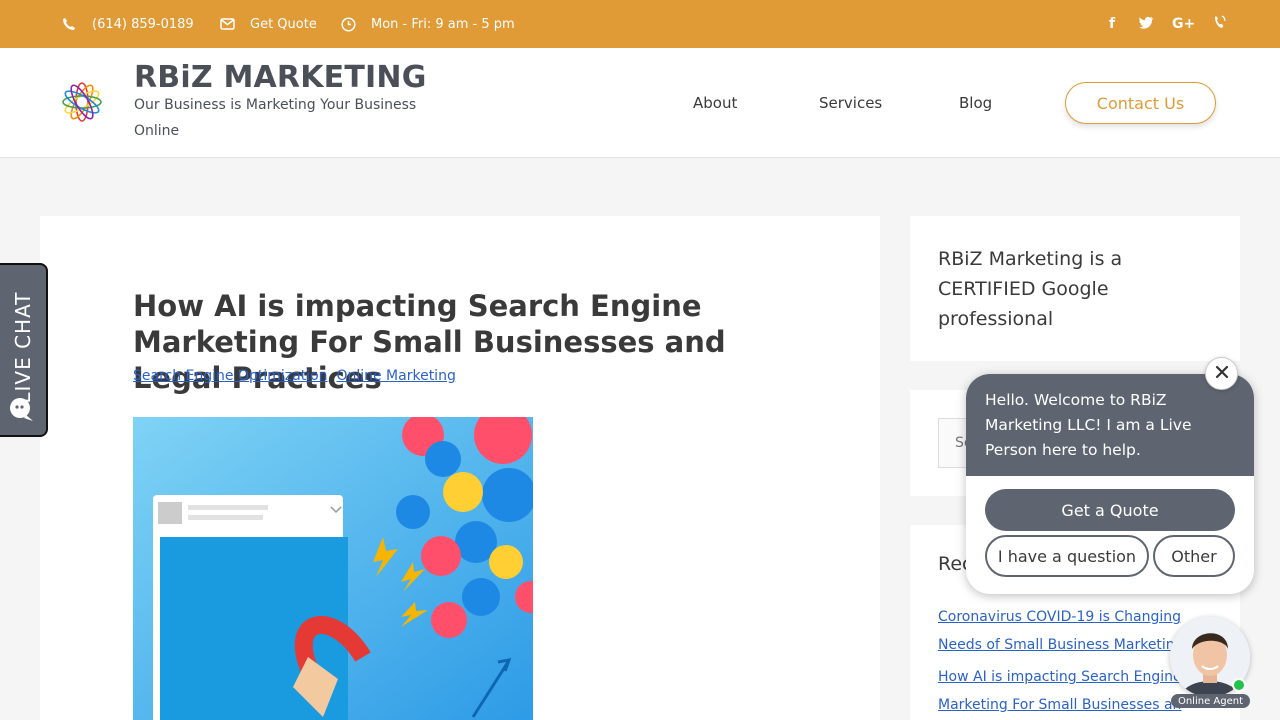 The height and width of the screenshot is (720, 1280). I want to click on contact-us-button: Contact Us, so click(1140, 103).